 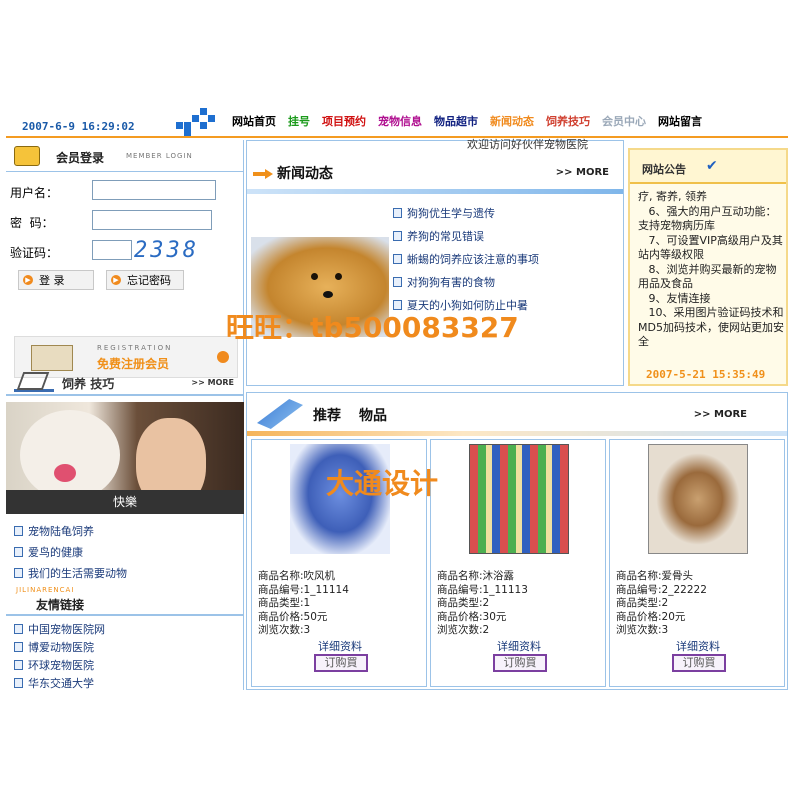 I want to click on watermark-design: 大通设计, so click(x=382, y=483).